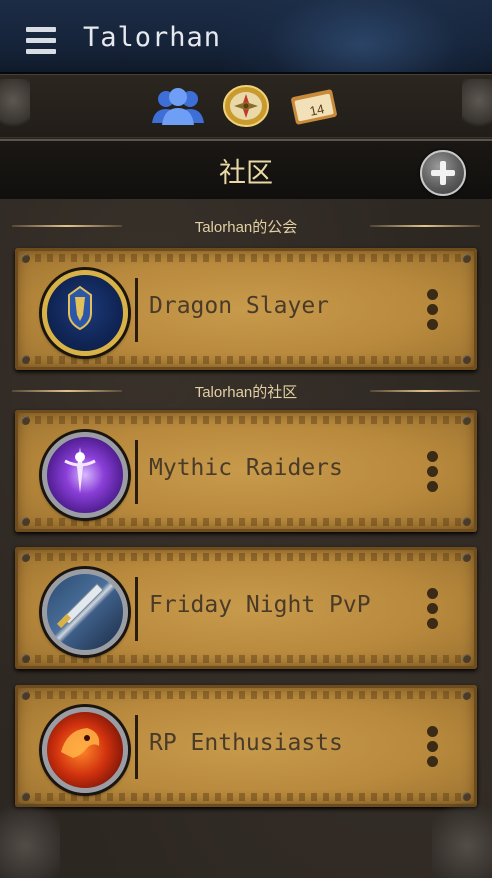 The image size is (492, 878). Describe the element at coordinates (178, 107) in the screenshot. I see `people-icon` at that location.